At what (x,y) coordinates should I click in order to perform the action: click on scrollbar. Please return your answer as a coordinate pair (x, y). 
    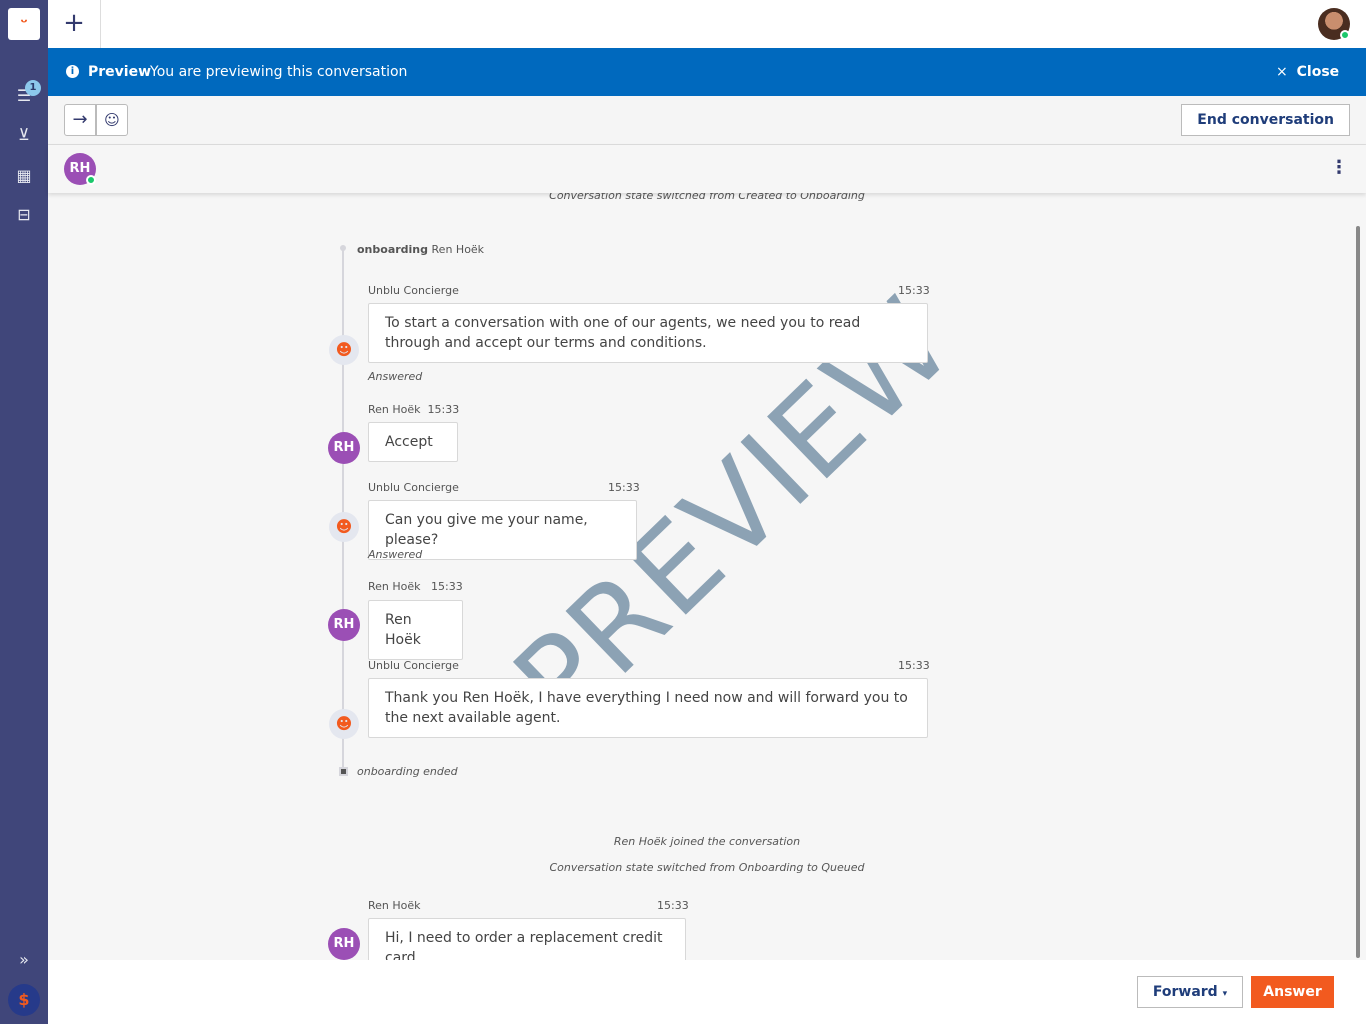
    Looking at the image, I should click on (1358, 592).